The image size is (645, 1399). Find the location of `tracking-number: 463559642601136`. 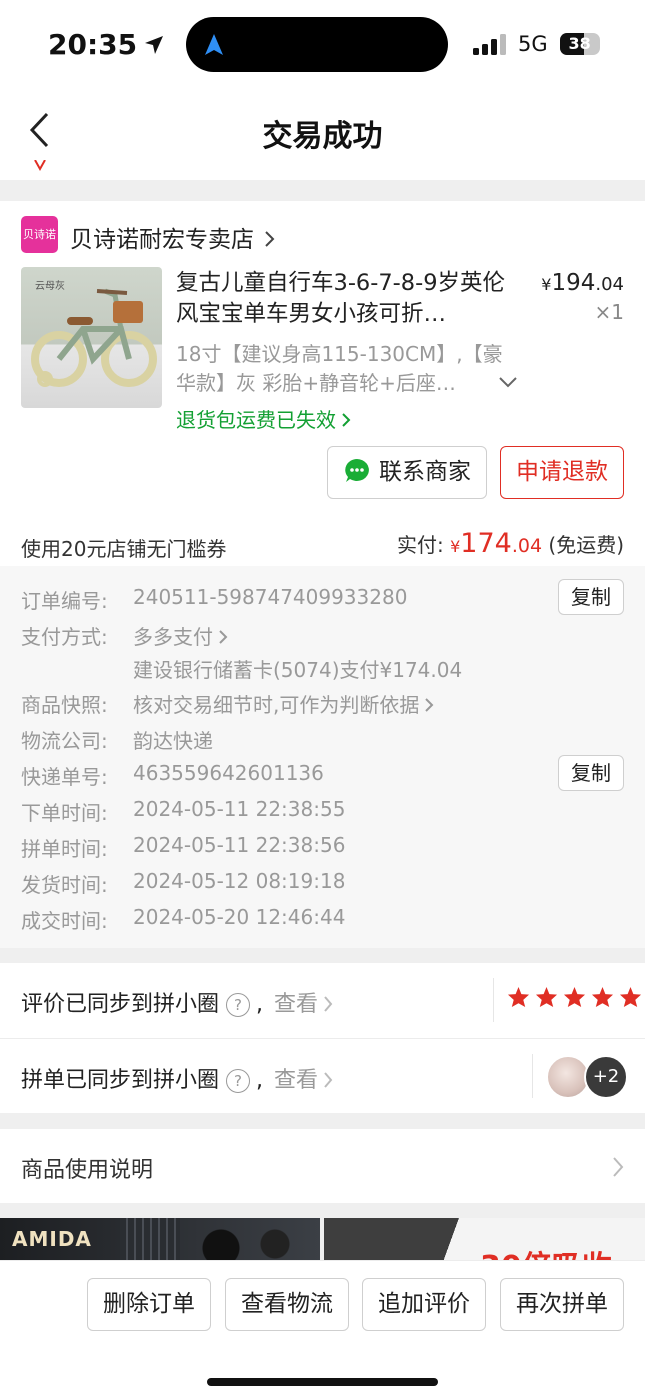

tracking-number: 463559642601136 is located at coordinates (228, 773).